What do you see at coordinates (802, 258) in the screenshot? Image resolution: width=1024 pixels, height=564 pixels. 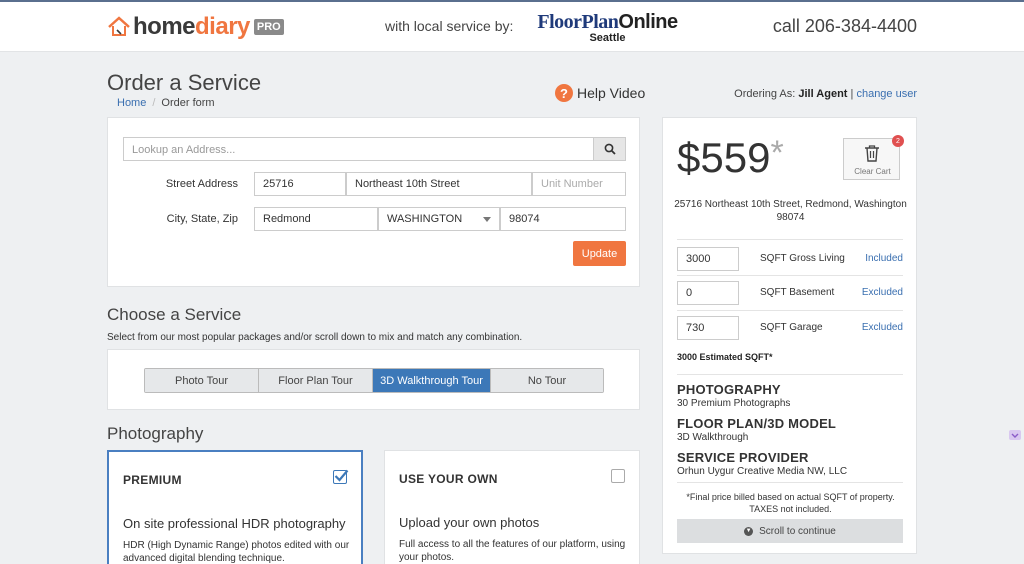 I see `sqft-row-label: SQFT Gross Living` at bounding box center [802, 258].